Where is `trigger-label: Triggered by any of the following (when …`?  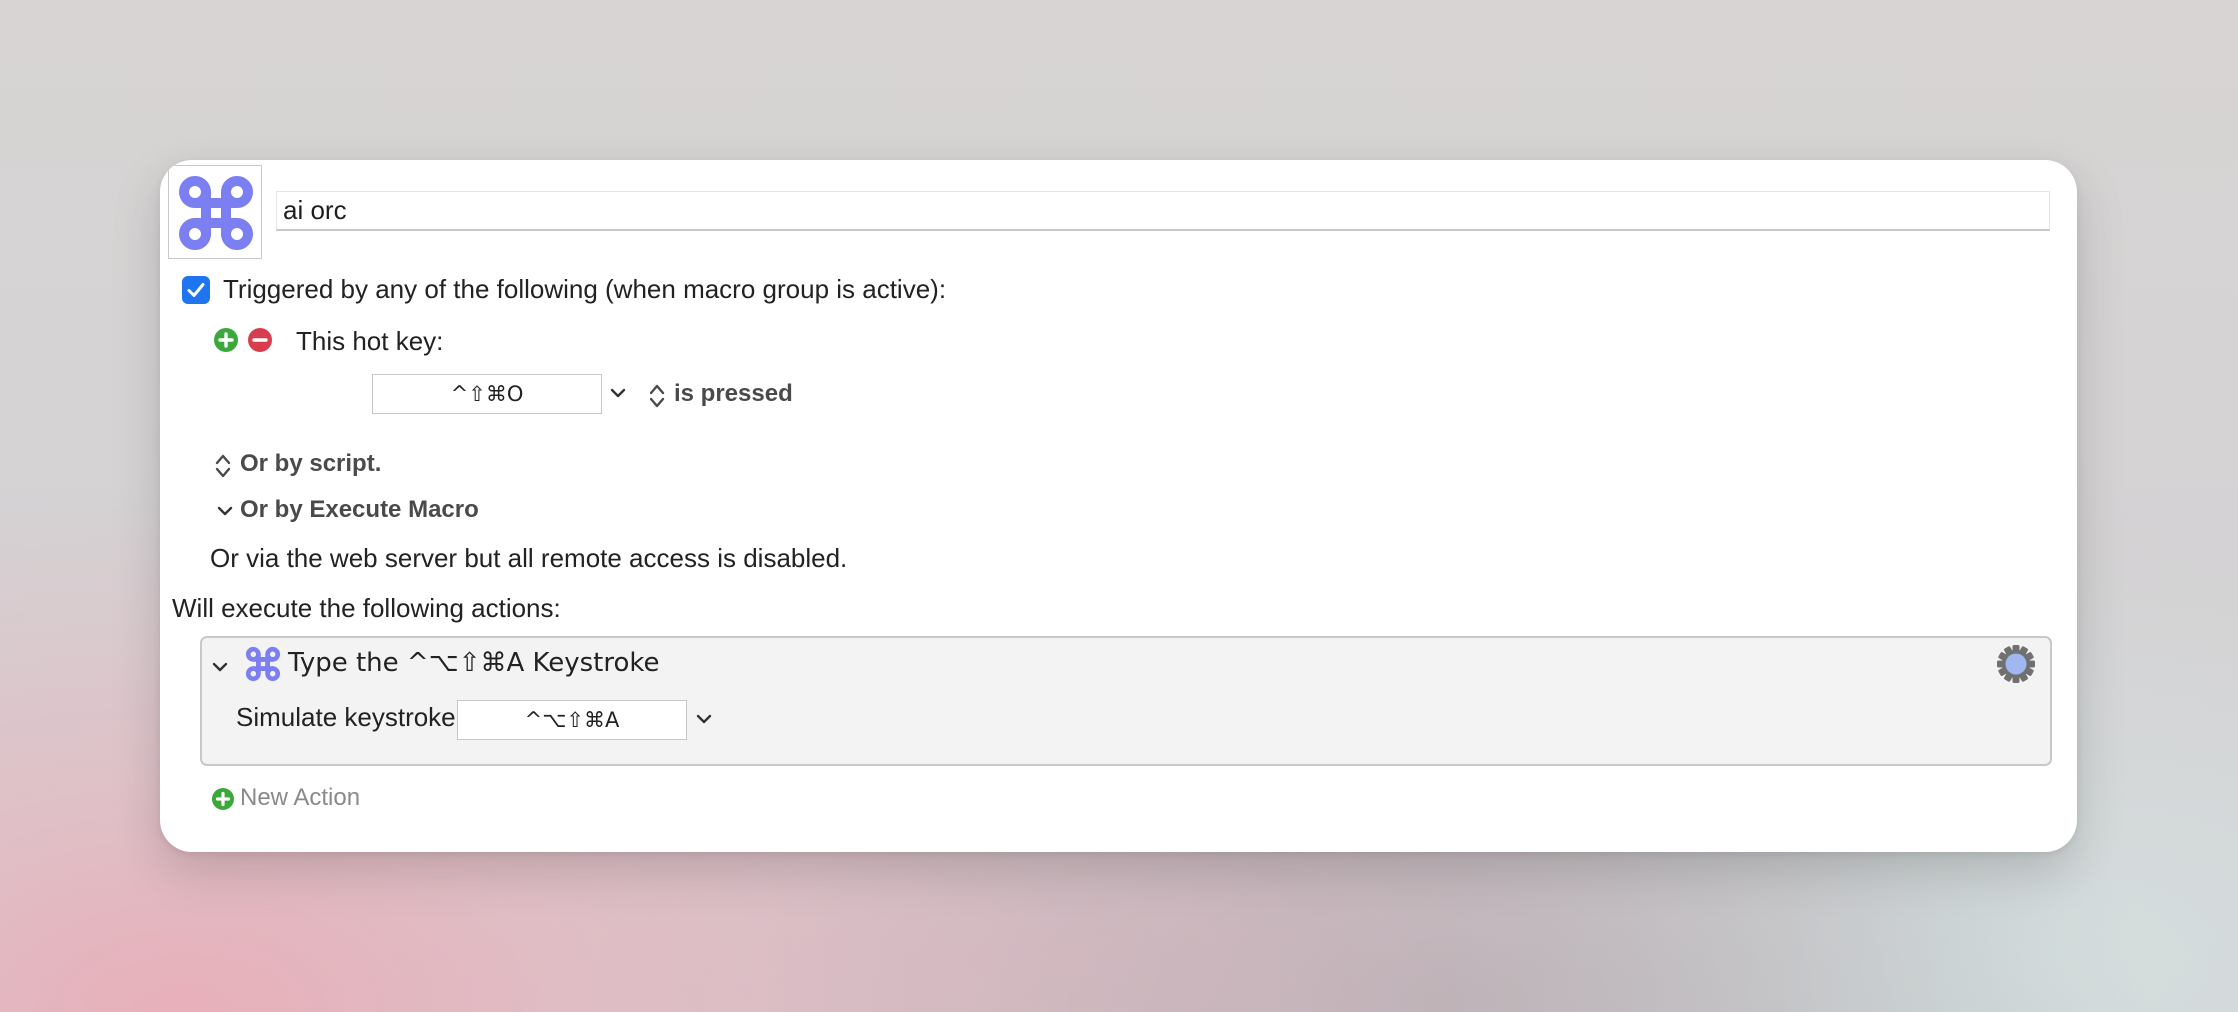
trigger-label: Triggered by any of the following (when … is located at coordinates (585, 289).